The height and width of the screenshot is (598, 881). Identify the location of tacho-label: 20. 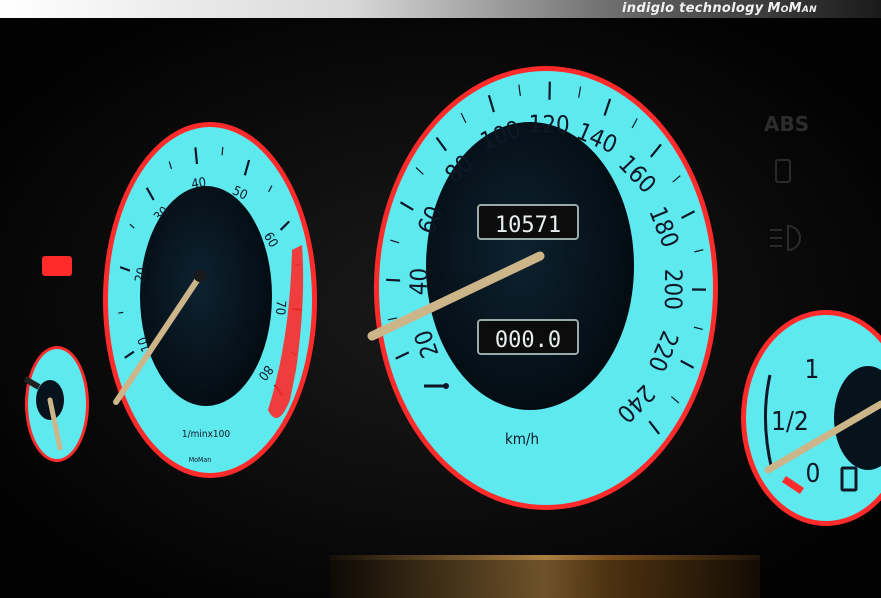
(142, 275).